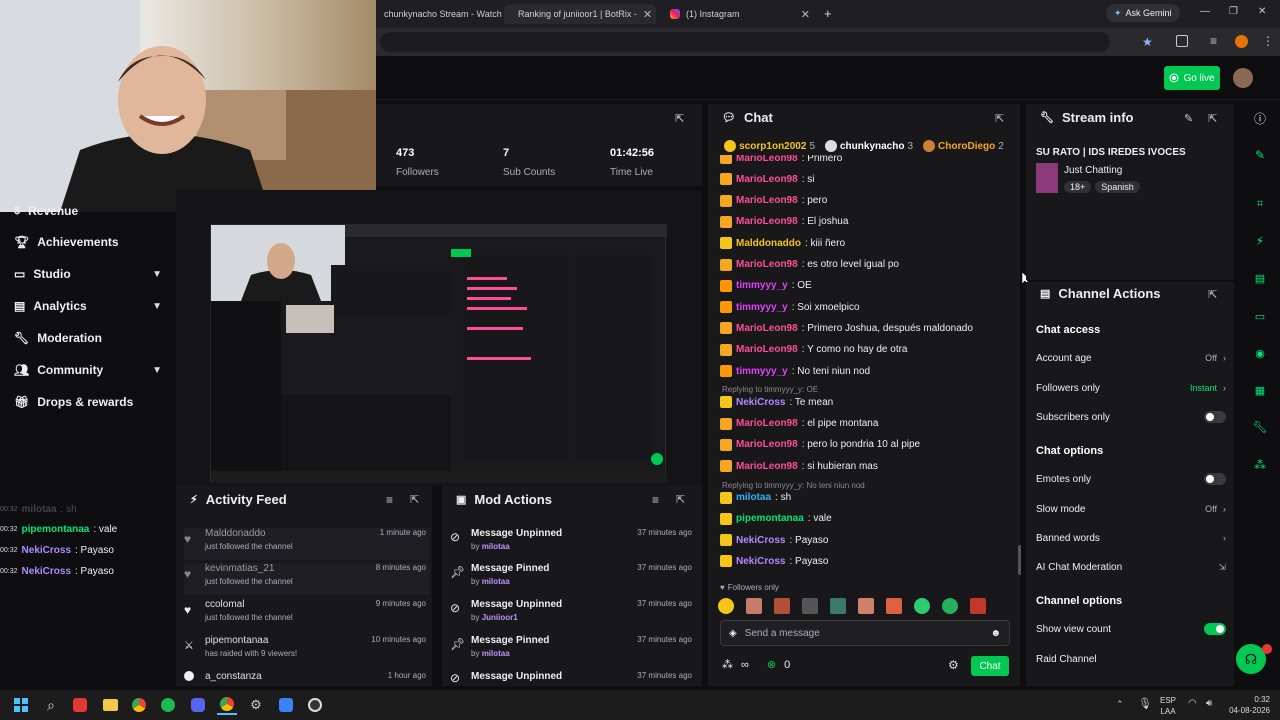  Describe the element at coordinates (110, 705) in the screenshot. I see `file-explorer-icon` at that location.